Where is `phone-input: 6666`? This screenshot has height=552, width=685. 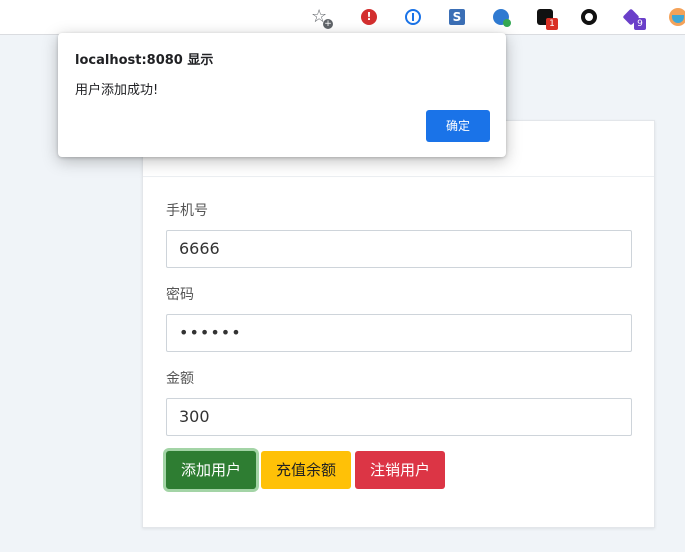
phone-input: 6666 is located at coordinates (399, 249).